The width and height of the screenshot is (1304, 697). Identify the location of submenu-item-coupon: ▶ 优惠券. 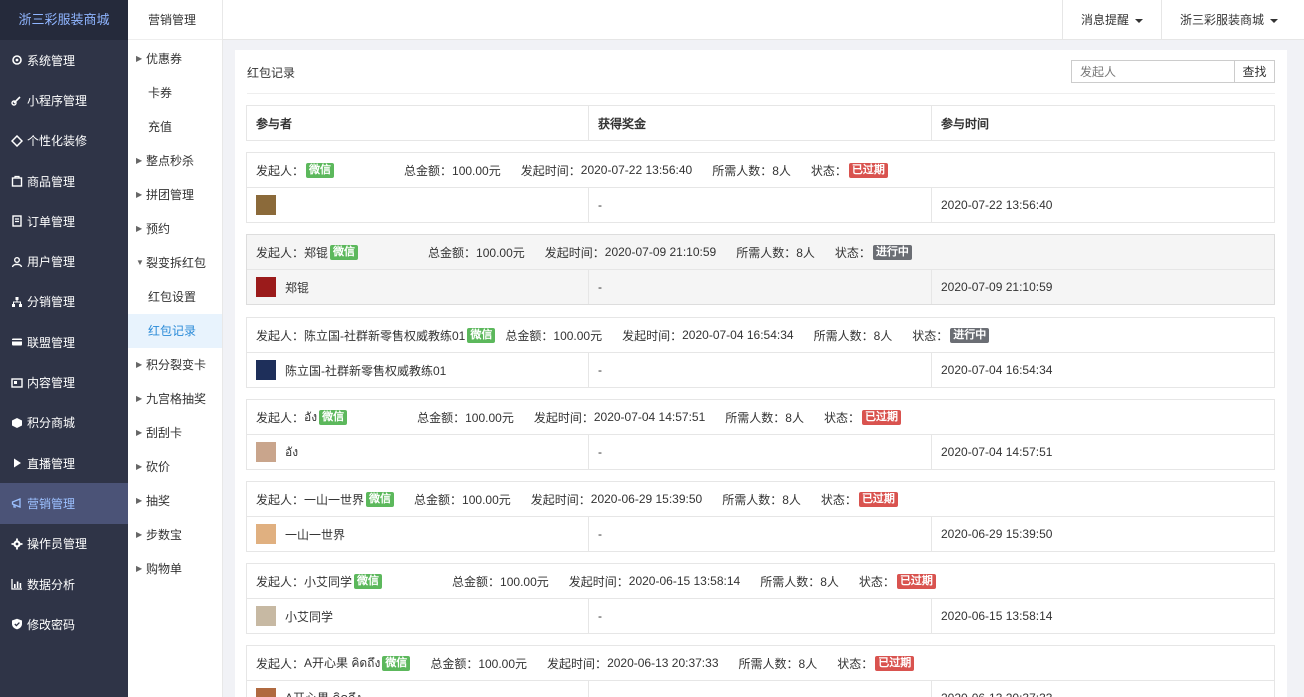
(175, 59).